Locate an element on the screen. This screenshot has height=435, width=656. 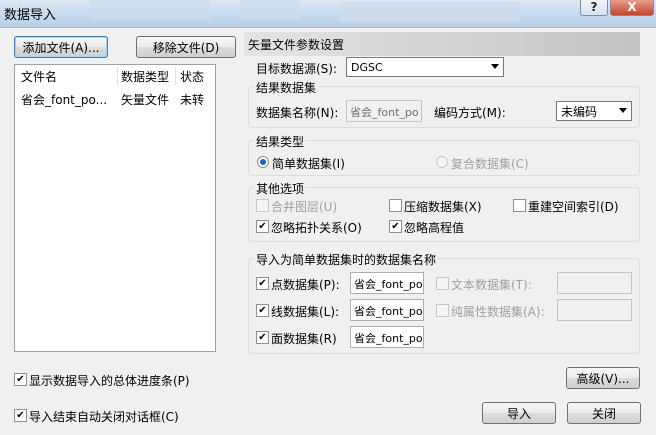
ignore-topology-label: 忽略拓扑关系(O) is located at coordinates (316, 227).